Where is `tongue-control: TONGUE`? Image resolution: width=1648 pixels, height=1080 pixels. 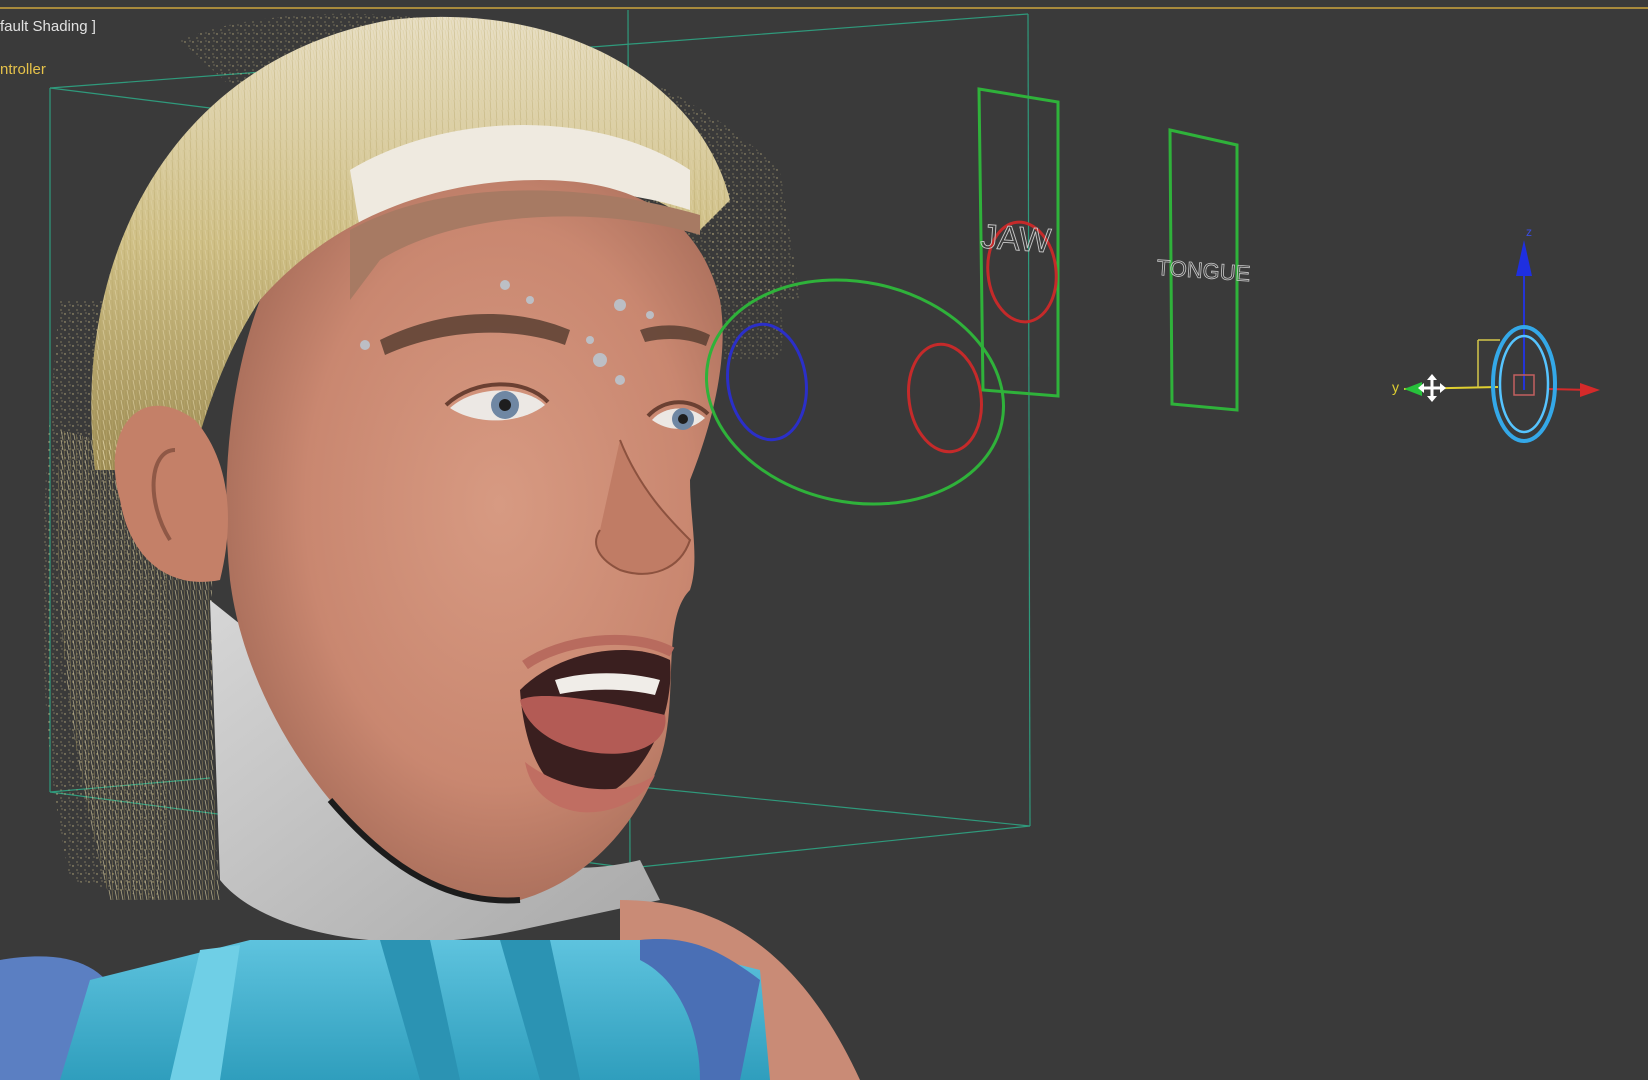
tongue-control: TONGUE is located at coordinates (1204, 270).